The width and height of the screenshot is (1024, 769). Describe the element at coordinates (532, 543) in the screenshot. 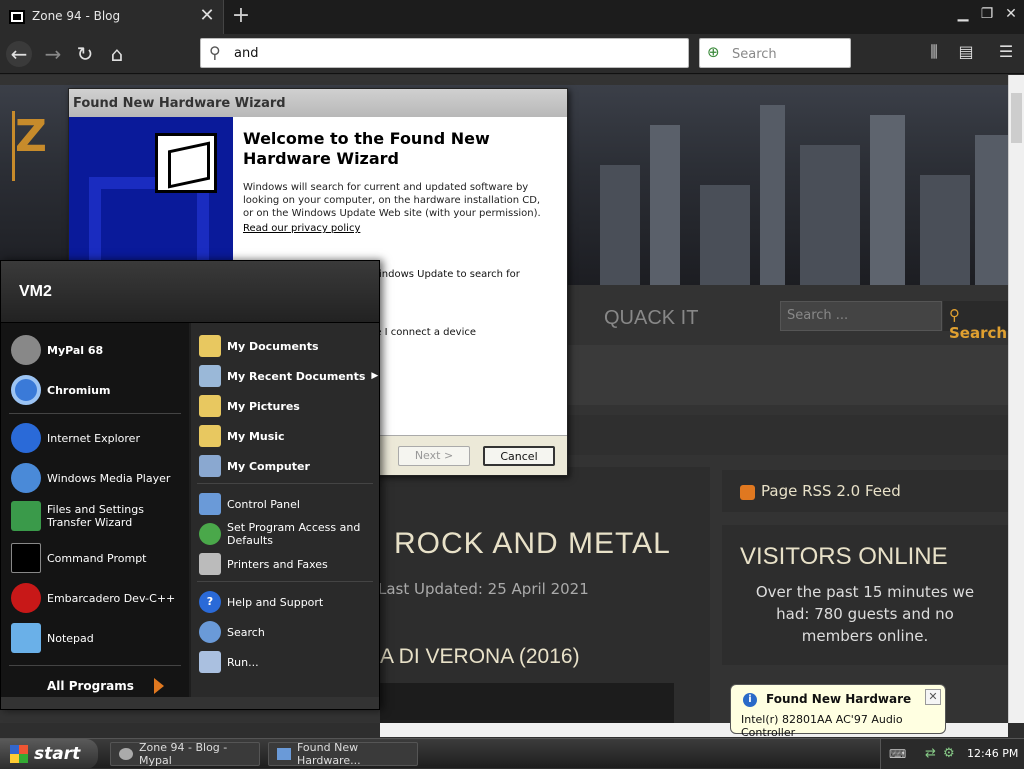

I see `category-title: ROCK AND METAL` at that location.